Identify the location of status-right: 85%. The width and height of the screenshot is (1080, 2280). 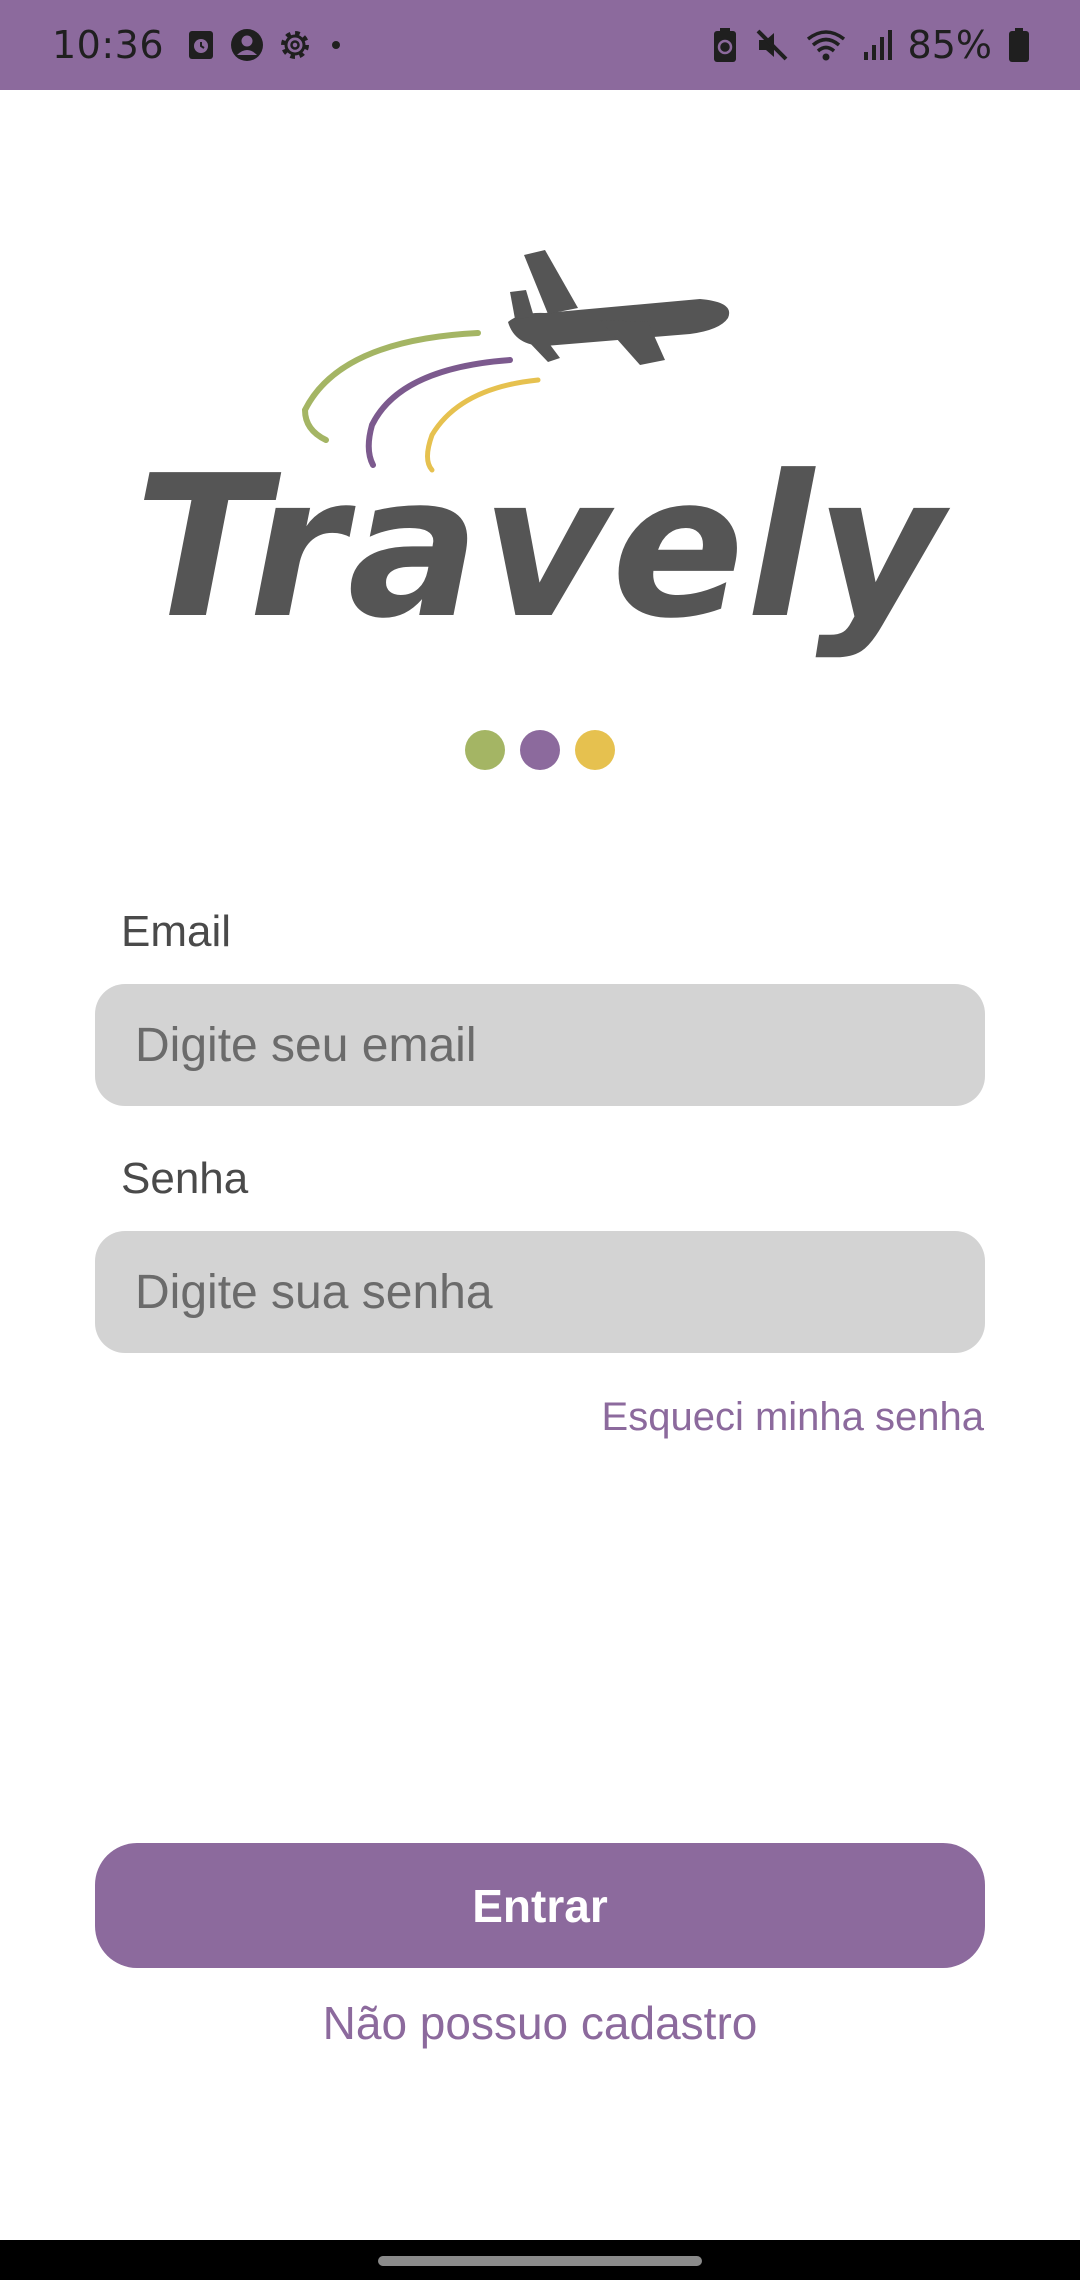
(871, 45).